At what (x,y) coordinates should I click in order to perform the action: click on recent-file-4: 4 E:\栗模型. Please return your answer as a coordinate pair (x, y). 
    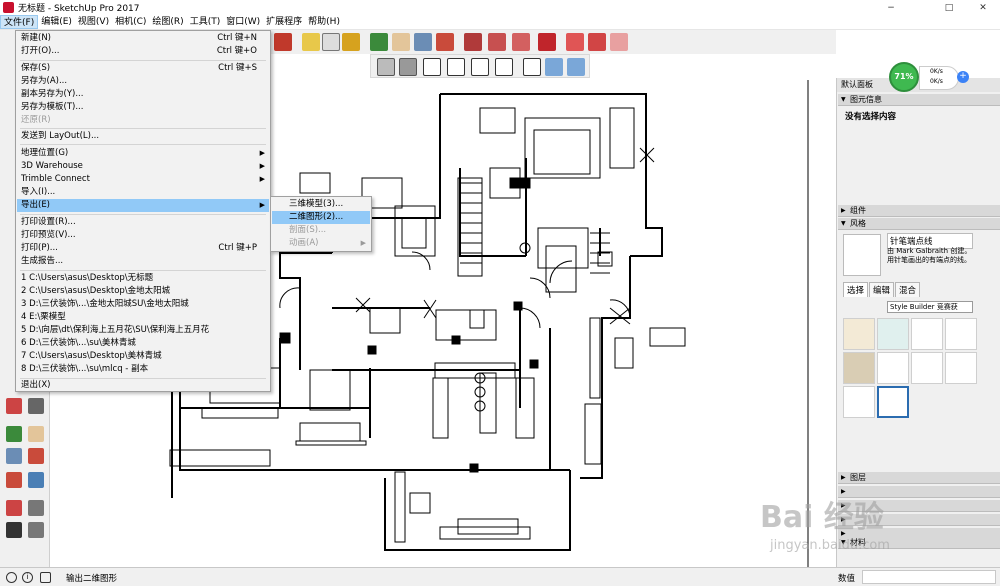
    Looking at the image, I should click on (143, 317).